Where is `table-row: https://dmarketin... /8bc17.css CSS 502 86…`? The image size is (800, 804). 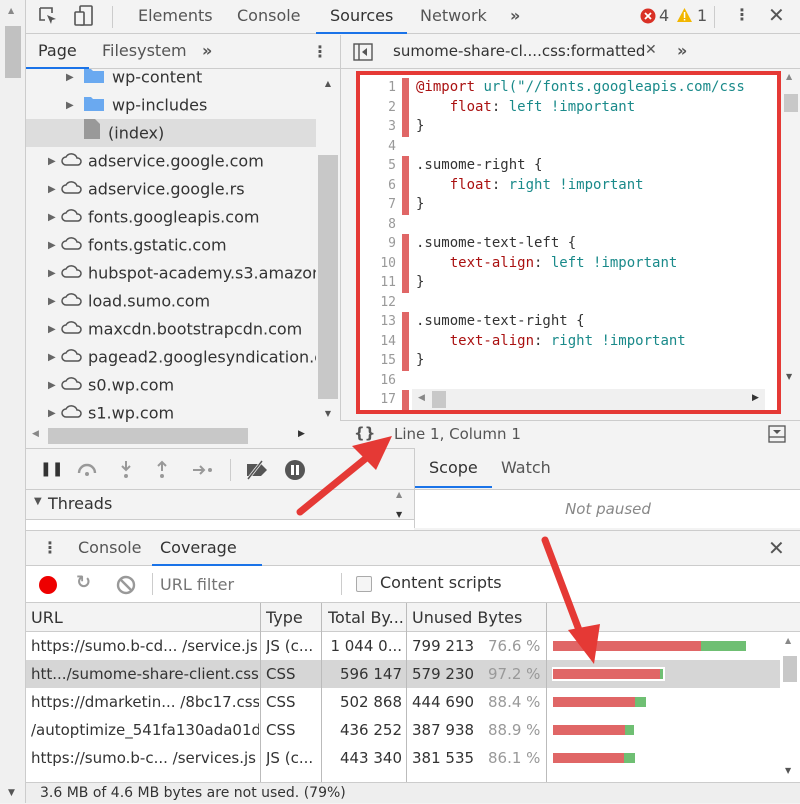
table-row: https://dmarketin... /8bc17.css CSS 502 86… is located at coordinates (403, 702).